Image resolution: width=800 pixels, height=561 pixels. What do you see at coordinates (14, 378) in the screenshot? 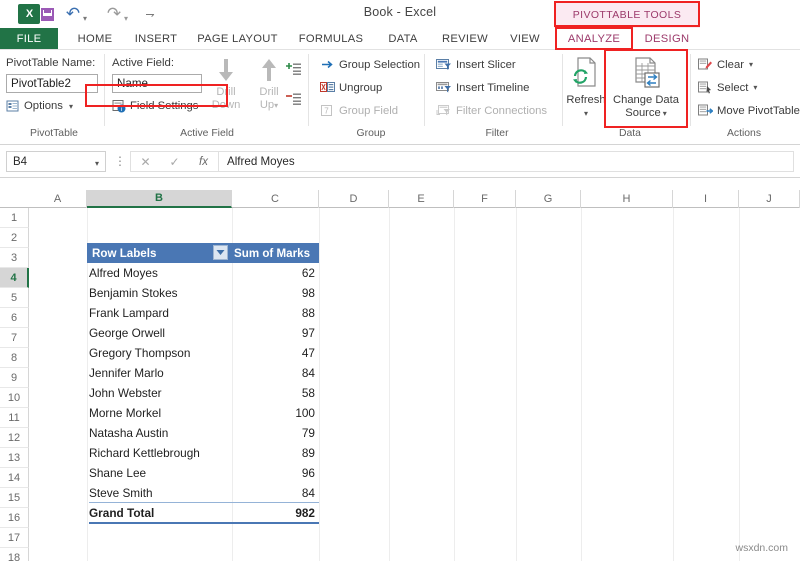
I see `row-header-9: 9` at bounding box center [14, 378].